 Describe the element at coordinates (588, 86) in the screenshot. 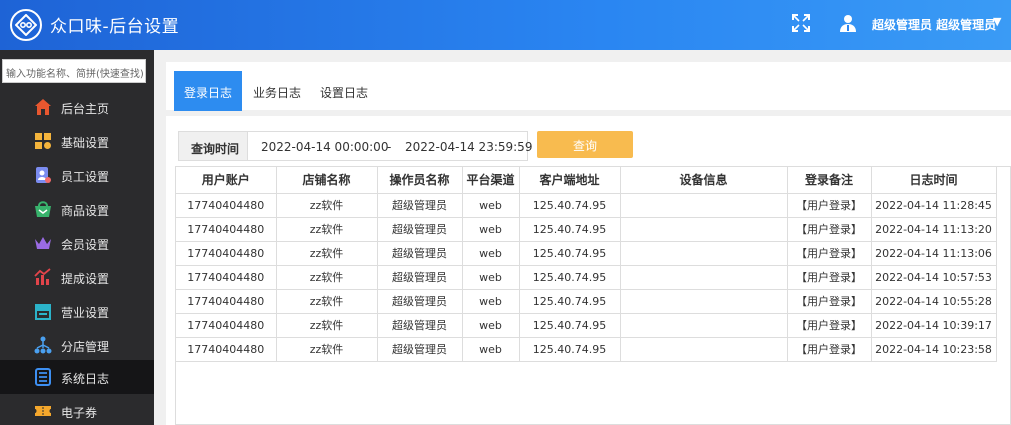

I see `tab-bar: 登录日志 业务日志 设置日志` at that location.